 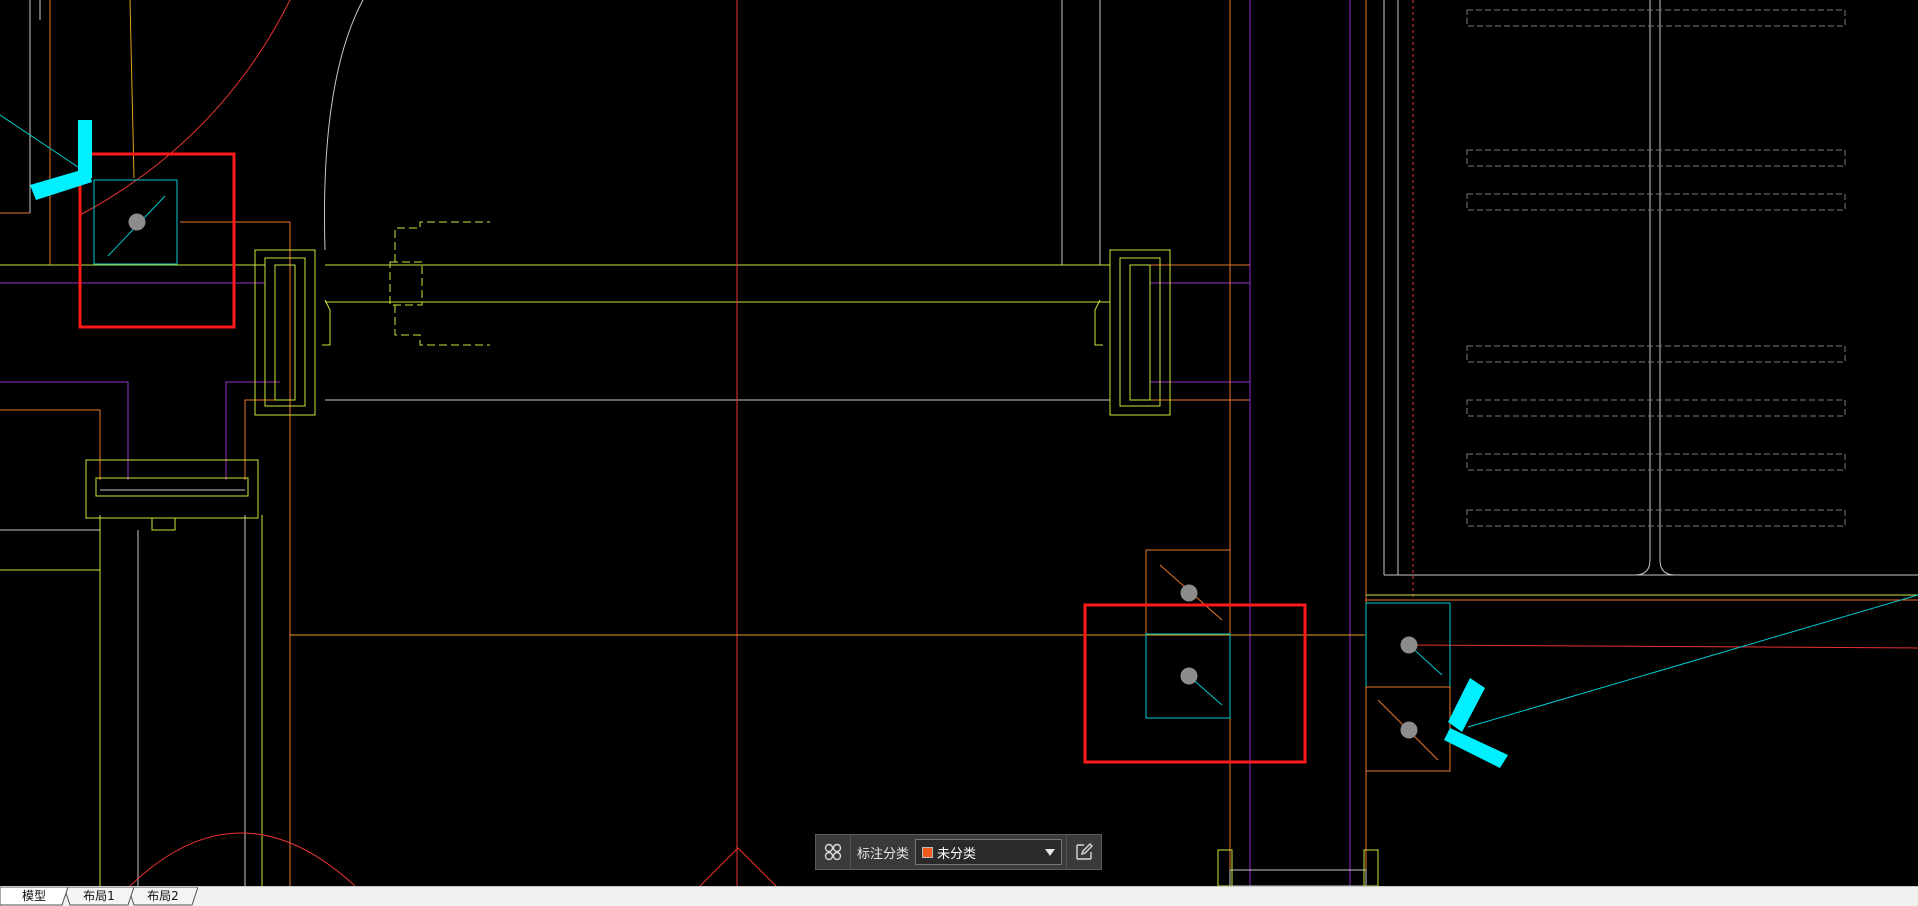 I want to click on equipment-symbol-a, so click(x=135, y=222).